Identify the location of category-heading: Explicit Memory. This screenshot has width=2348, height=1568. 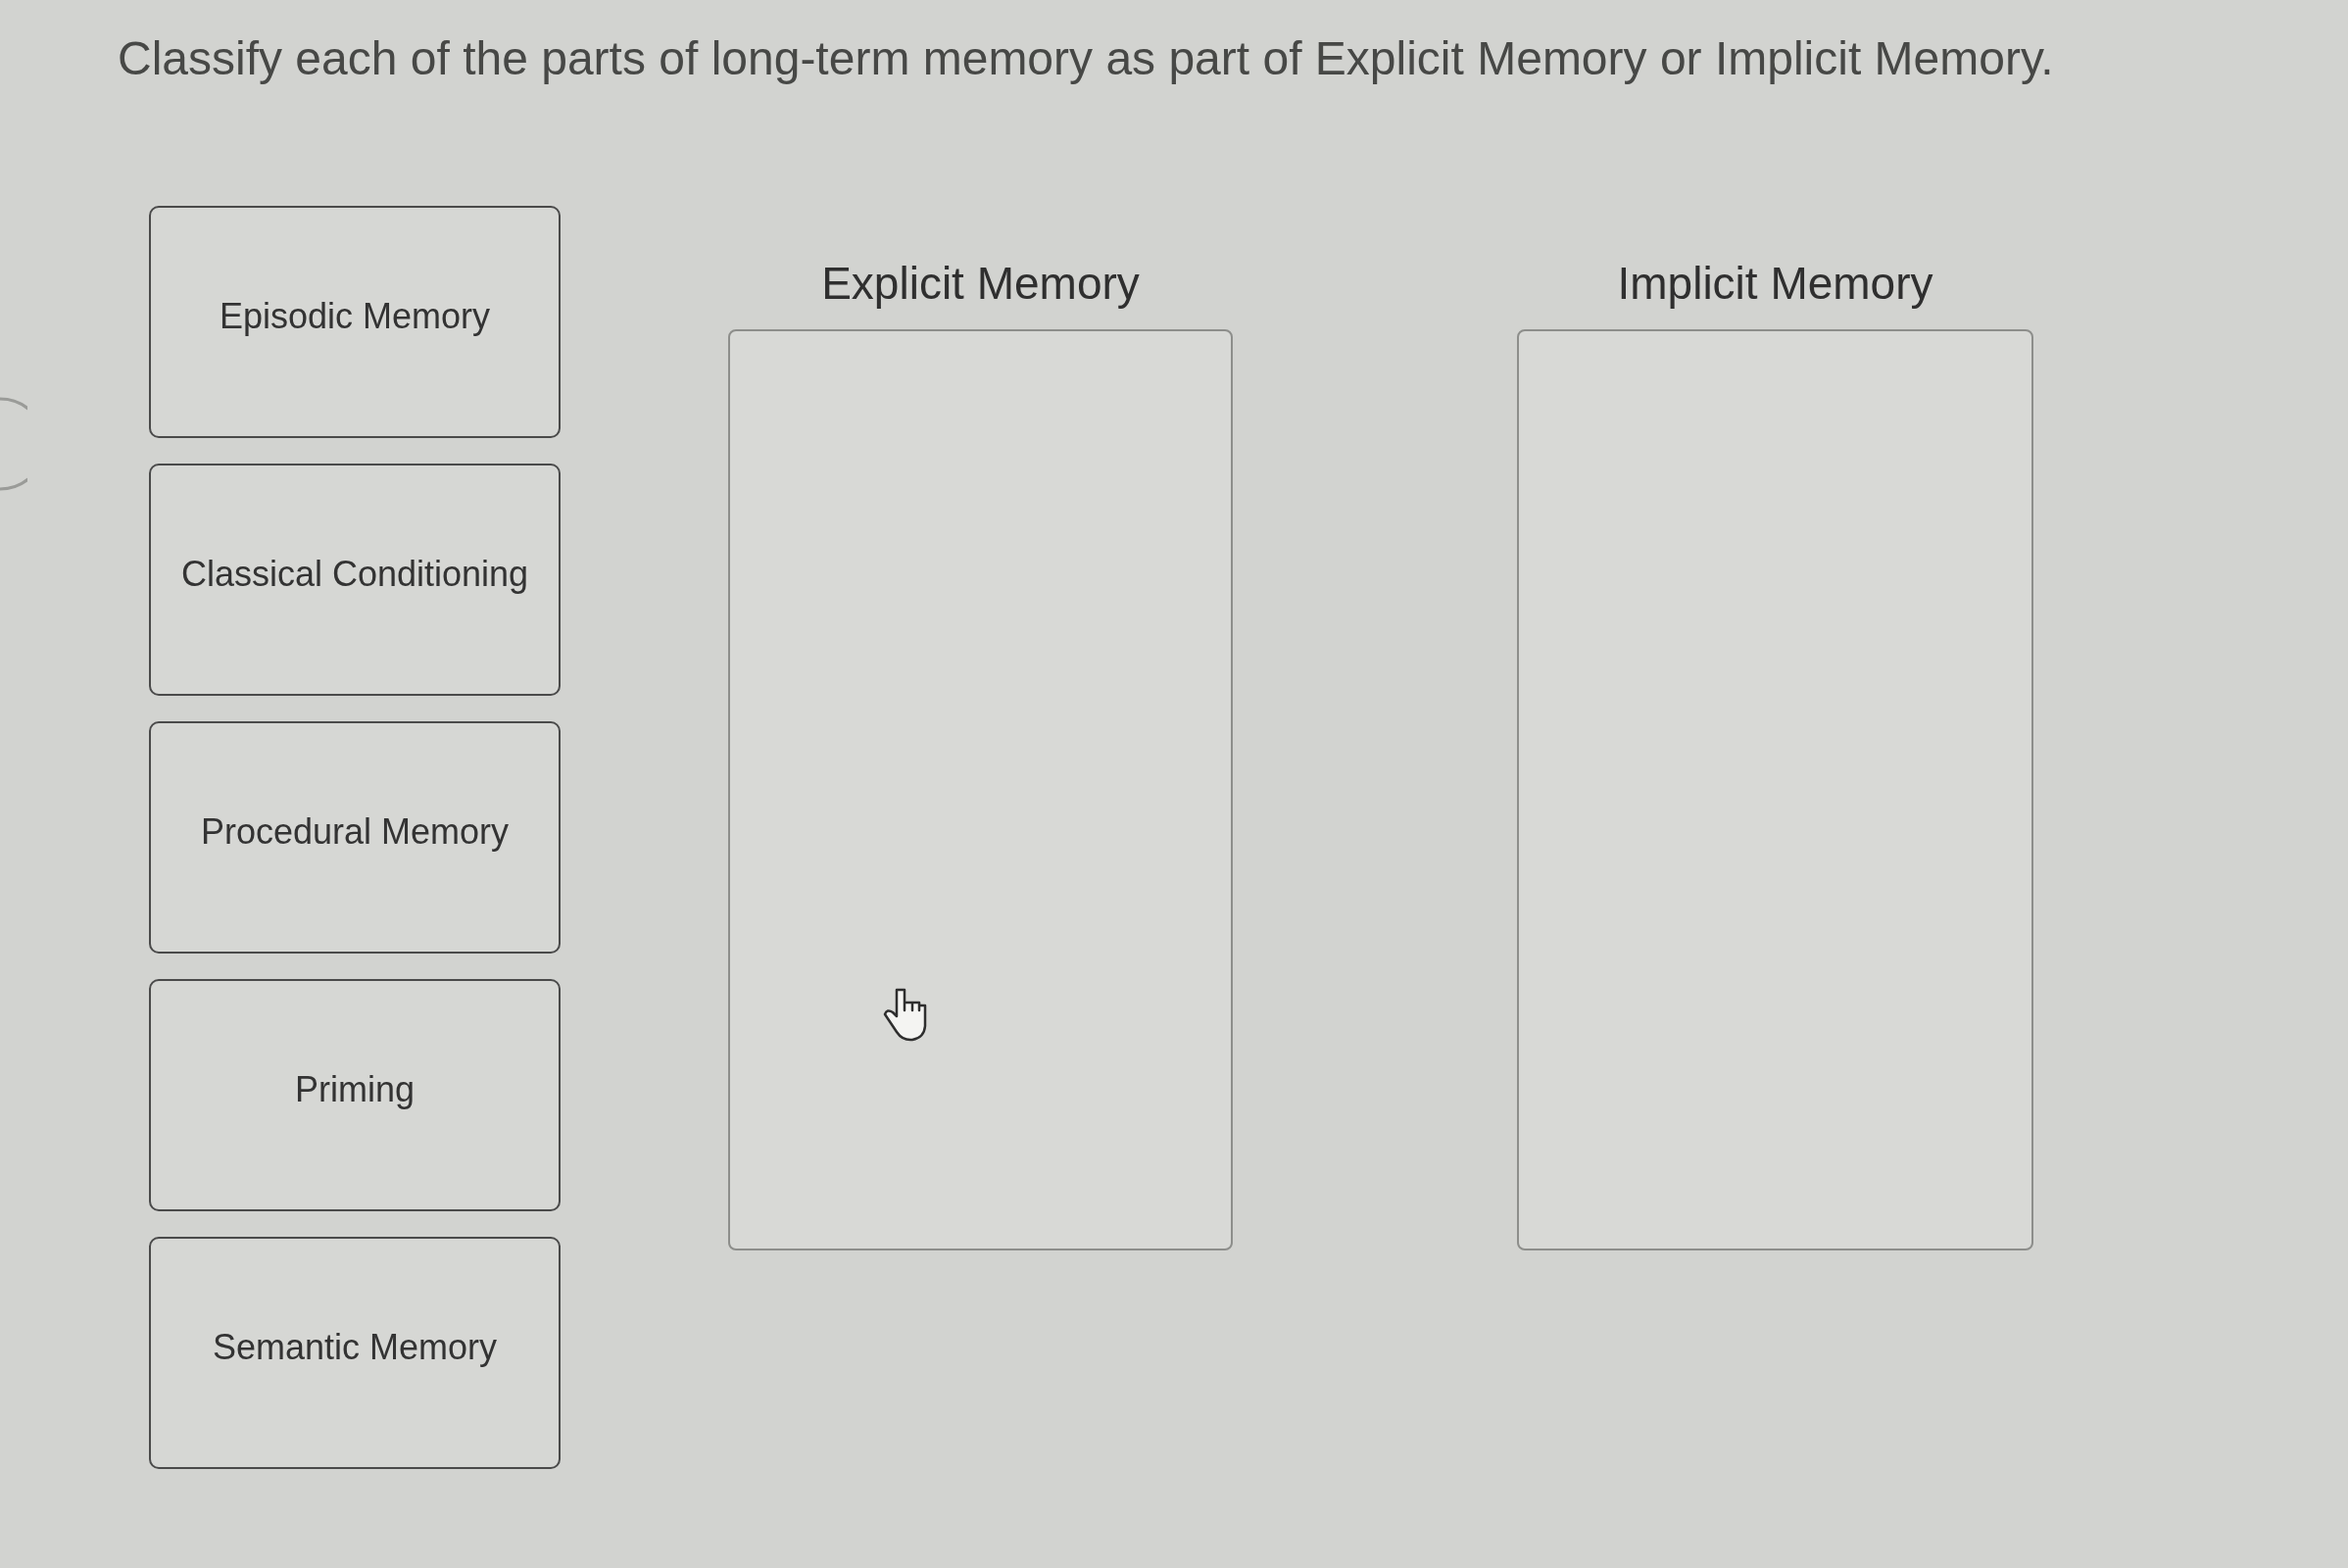
(980, 284).